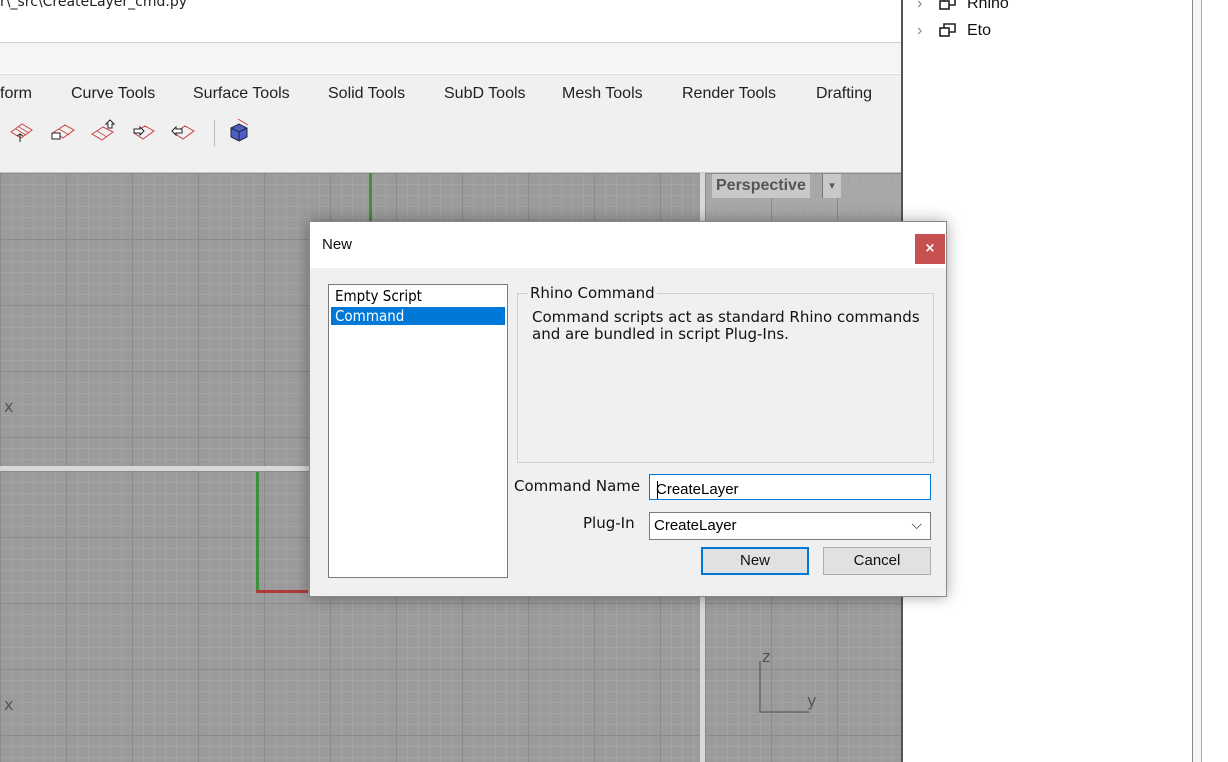 Image resolution: width=1228 pixels, height=762 pixels. What do you see at coordinates (766, 656) in the screenshot?
I see `right-axis-z-label: z` at bounding box center [766, 656].